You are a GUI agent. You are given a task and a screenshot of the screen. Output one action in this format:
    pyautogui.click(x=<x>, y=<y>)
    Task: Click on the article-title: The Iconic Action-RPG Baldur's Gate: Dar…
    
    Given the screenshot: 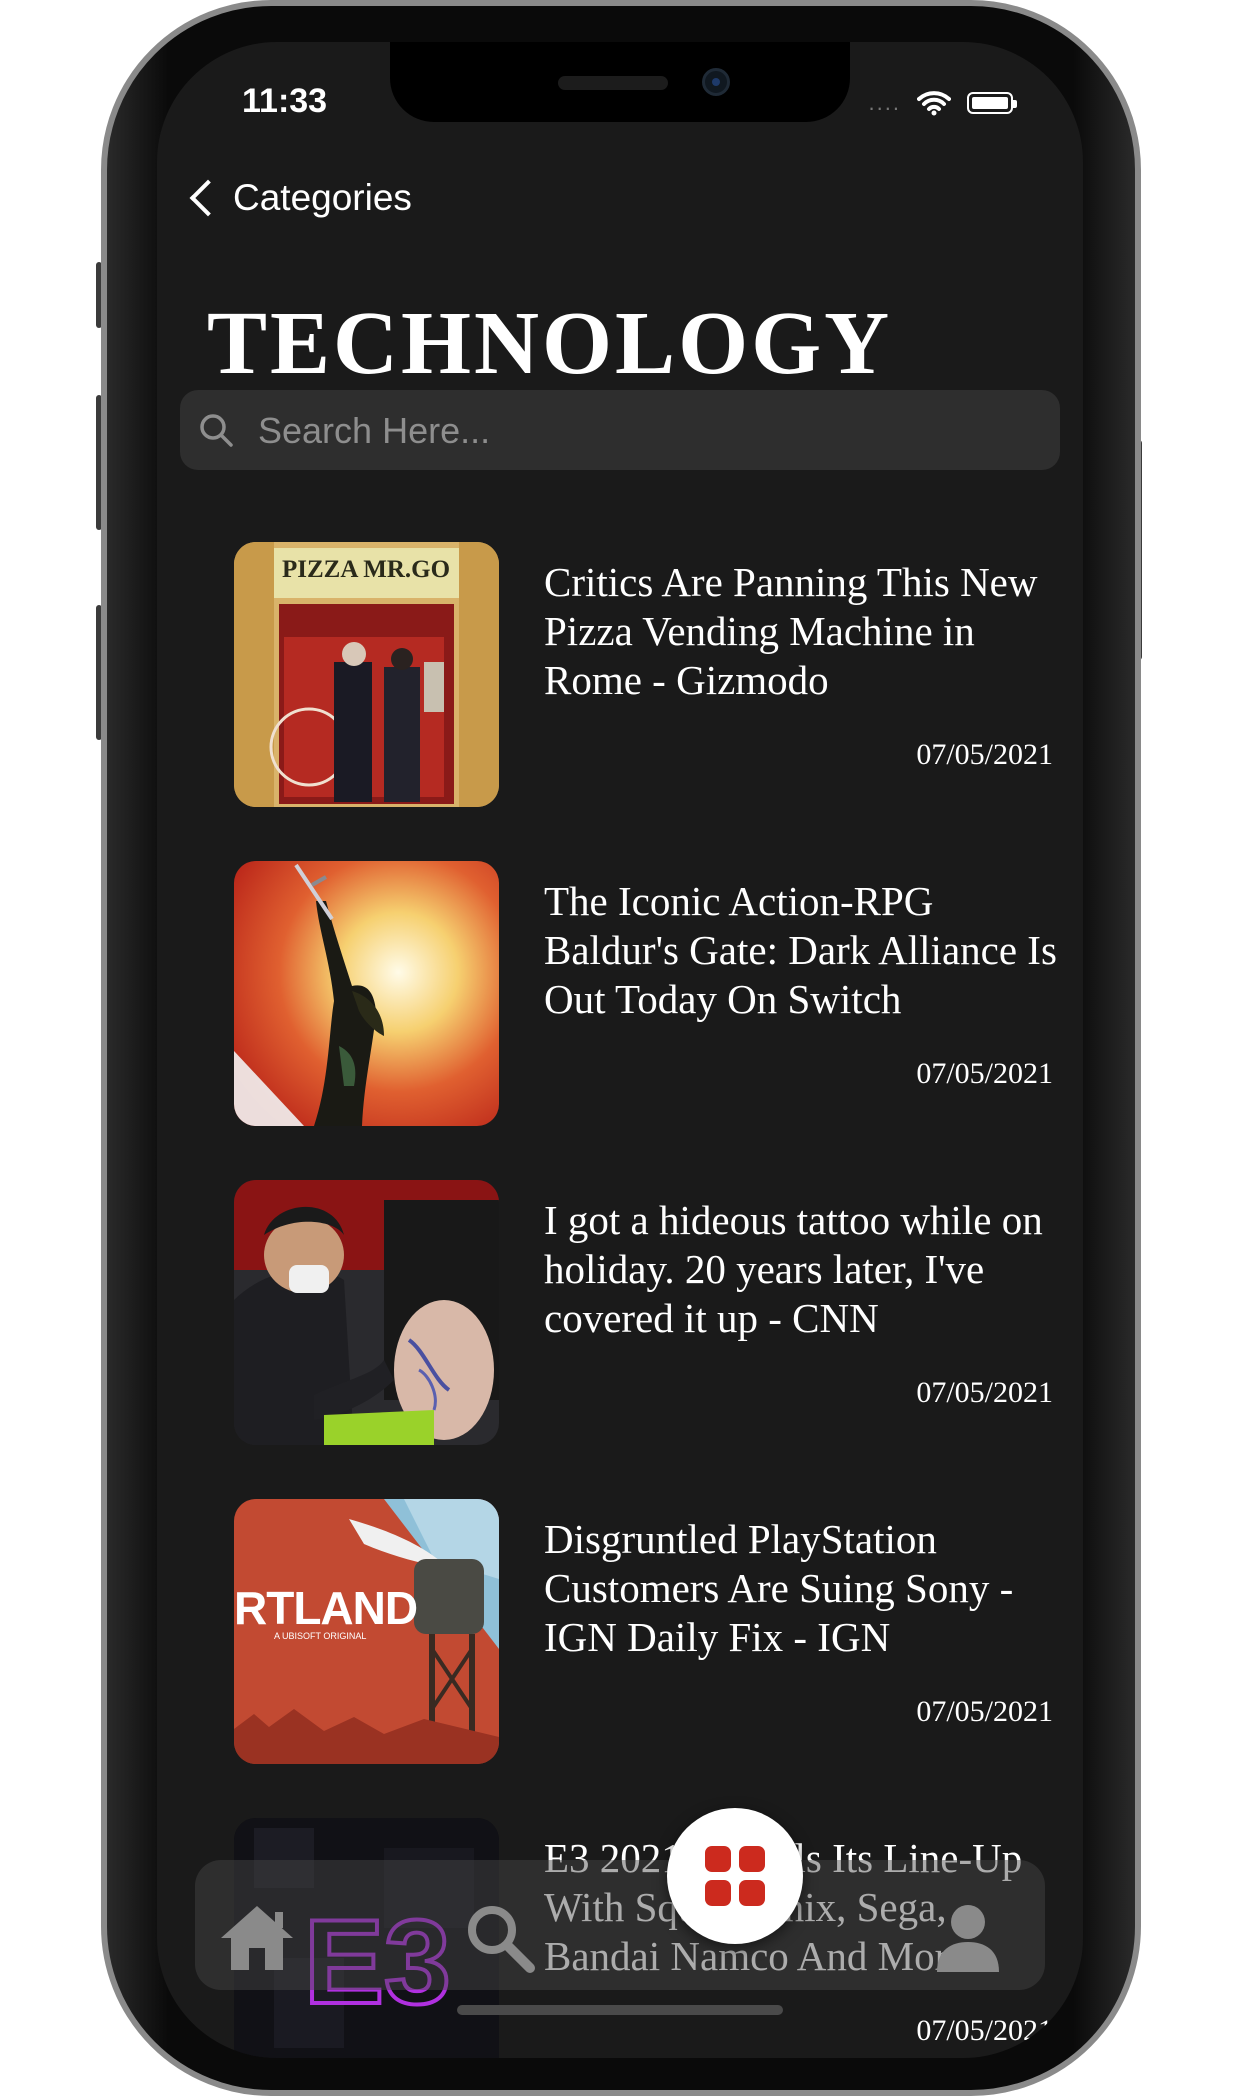 What is the action you would take?
    pyautogui.click(x=800, y=950)
    